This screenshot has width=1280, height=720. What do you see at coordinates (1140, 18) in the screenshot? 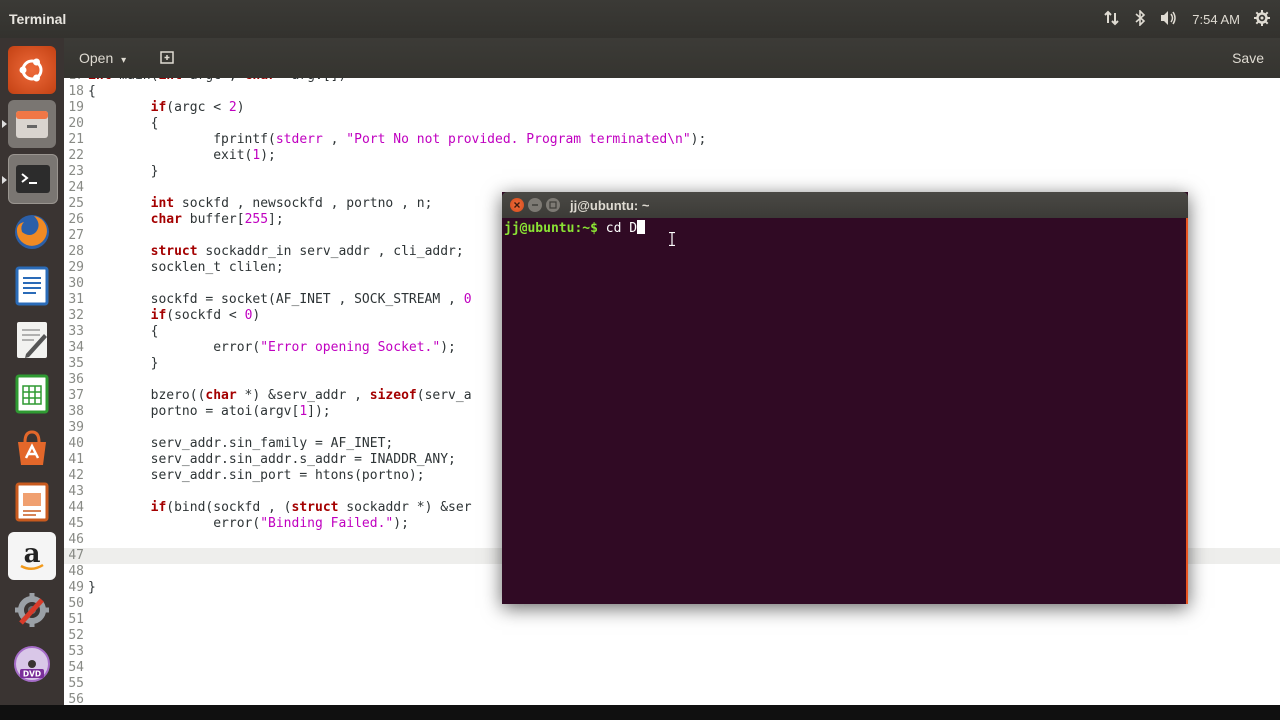
I see `bluetooth-icon` at bounding box center [1140, 18].